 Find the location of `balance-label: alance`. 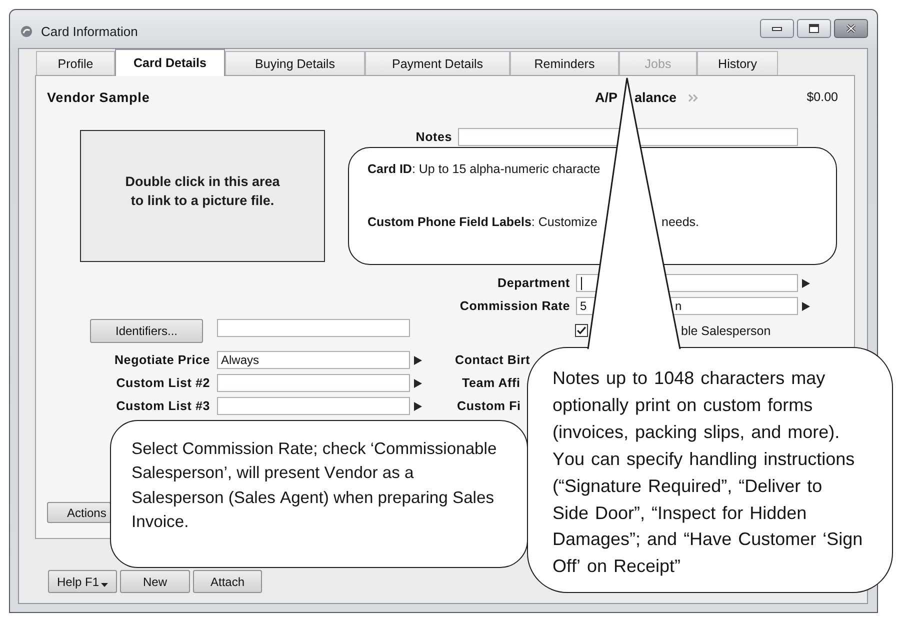

balance-label: alance is located at coordinates (655, 97).